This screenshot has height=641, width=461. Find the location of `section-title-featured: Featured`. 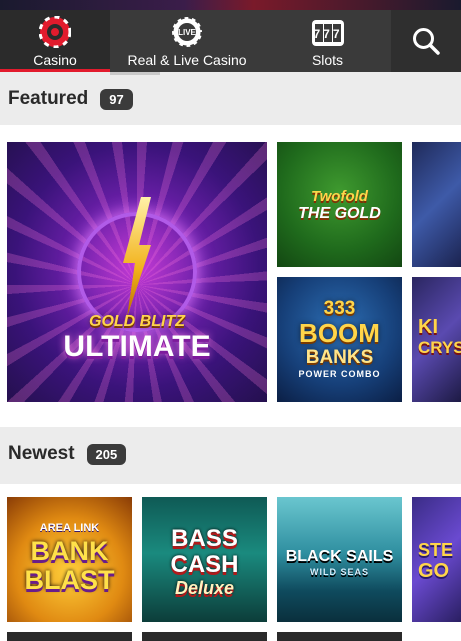

section-title-featured: Featured is located at coordinates (48, 98).